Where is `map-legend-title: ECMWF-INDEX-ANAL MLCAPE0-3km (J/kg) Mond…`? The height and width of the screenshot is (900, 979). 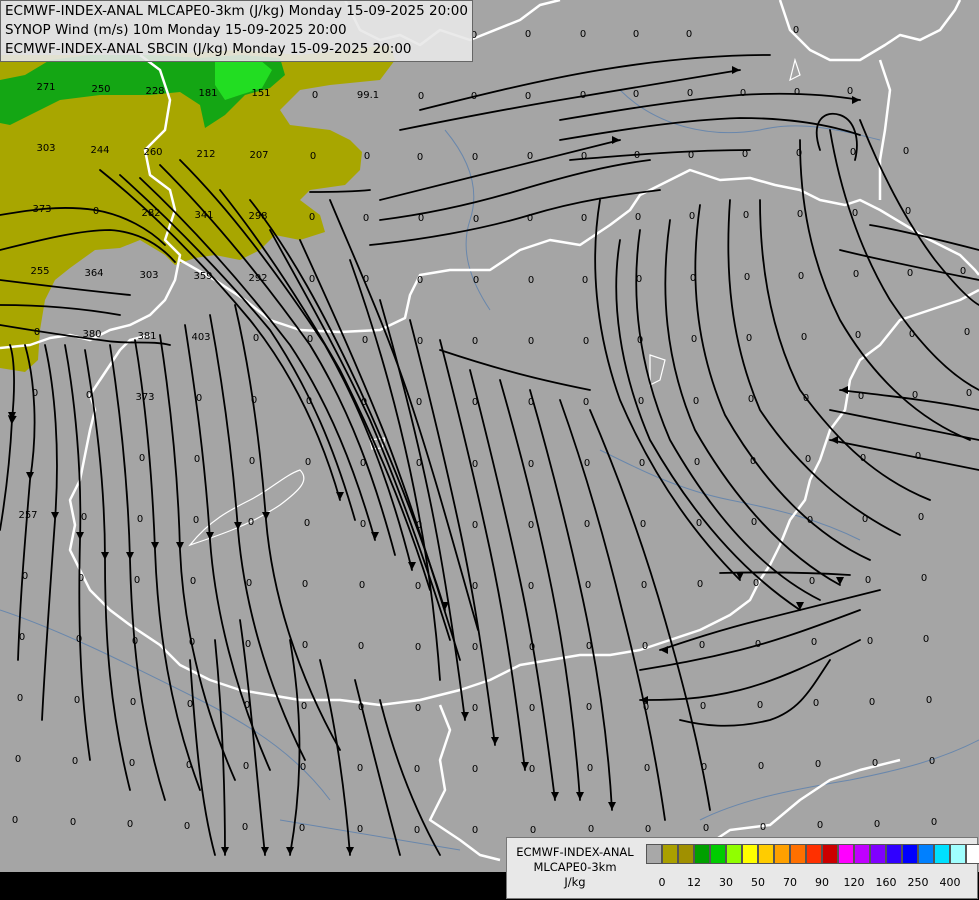 map-legend-title: ECMWF-INDEX-ANAL MLCAPE0-3km (J/kg) Mond… is located at coordinates (236, 31).